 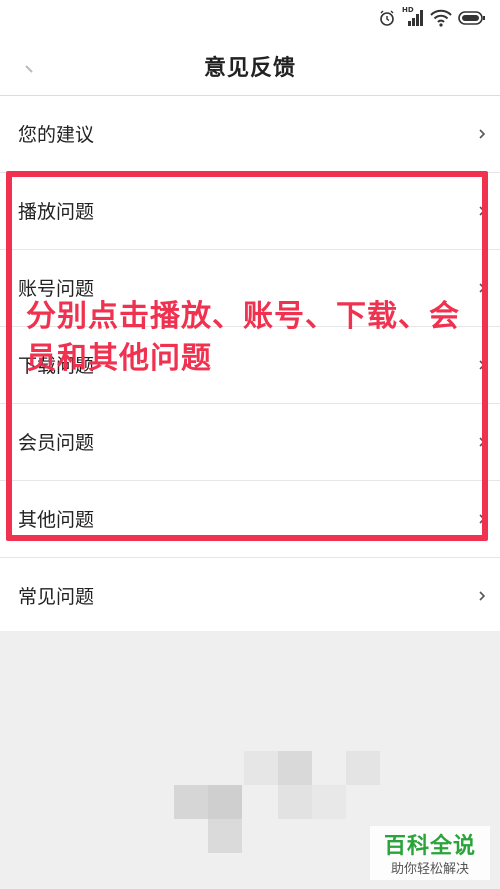 I want to click on list-item-faq: 常见问题, so click(x=250, y=596).